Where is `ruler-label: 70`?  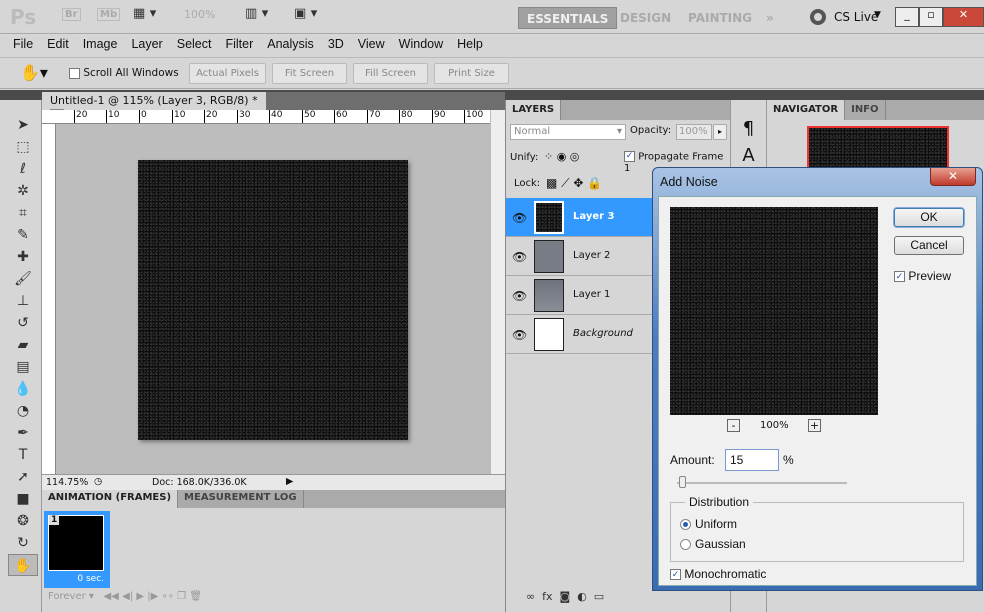
ruler-label: 70 is located at coordinates (373, 116).